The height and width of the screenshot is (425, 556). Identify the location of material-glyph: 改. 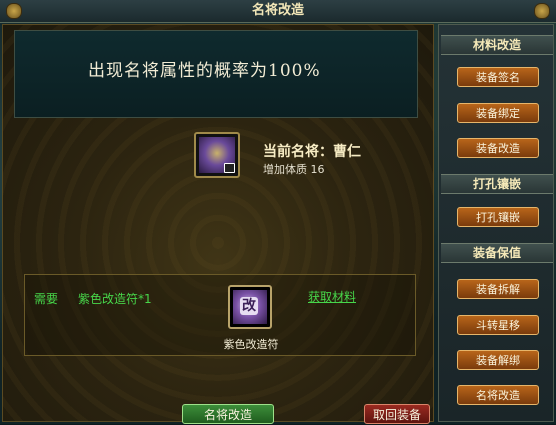
(249, 306).